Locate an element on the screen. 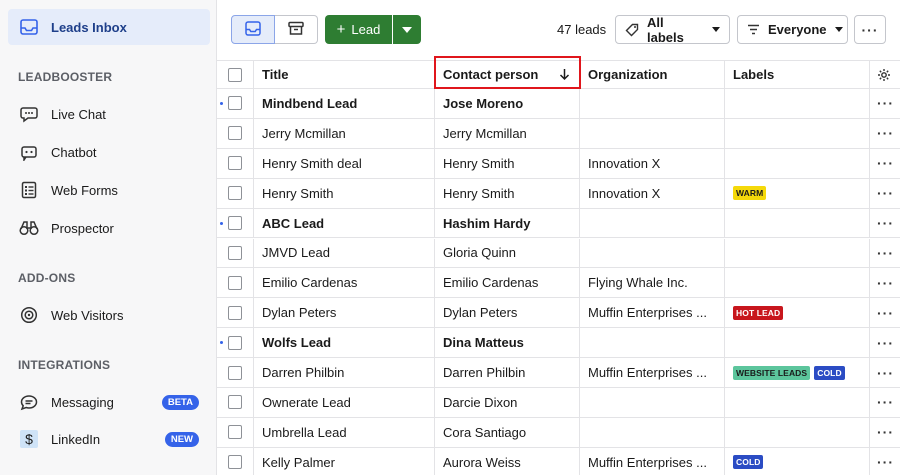 The width and height of the screenshot is (900, 475). column-header-title: Title is located at coordinates (344, 74).